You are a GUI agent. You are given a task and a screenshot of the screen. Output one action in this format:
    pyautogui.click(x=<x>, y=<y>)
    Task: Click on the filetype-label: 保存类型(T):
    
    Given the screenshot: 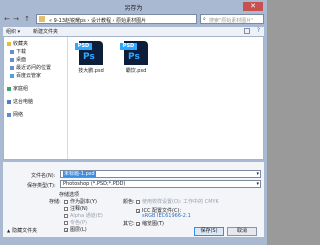 What is the action you would take?
    pyautogui.click(x=41, y=186)
    